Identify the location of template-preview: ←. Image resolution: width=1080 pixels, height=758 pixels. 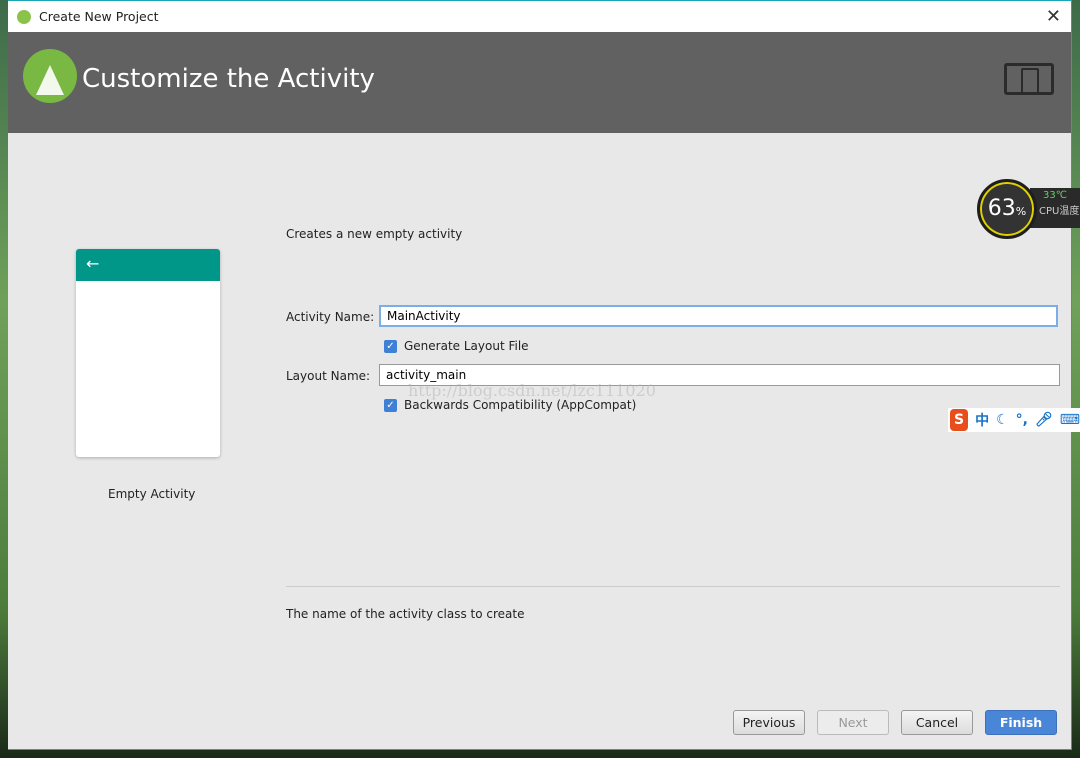
(148, 353).